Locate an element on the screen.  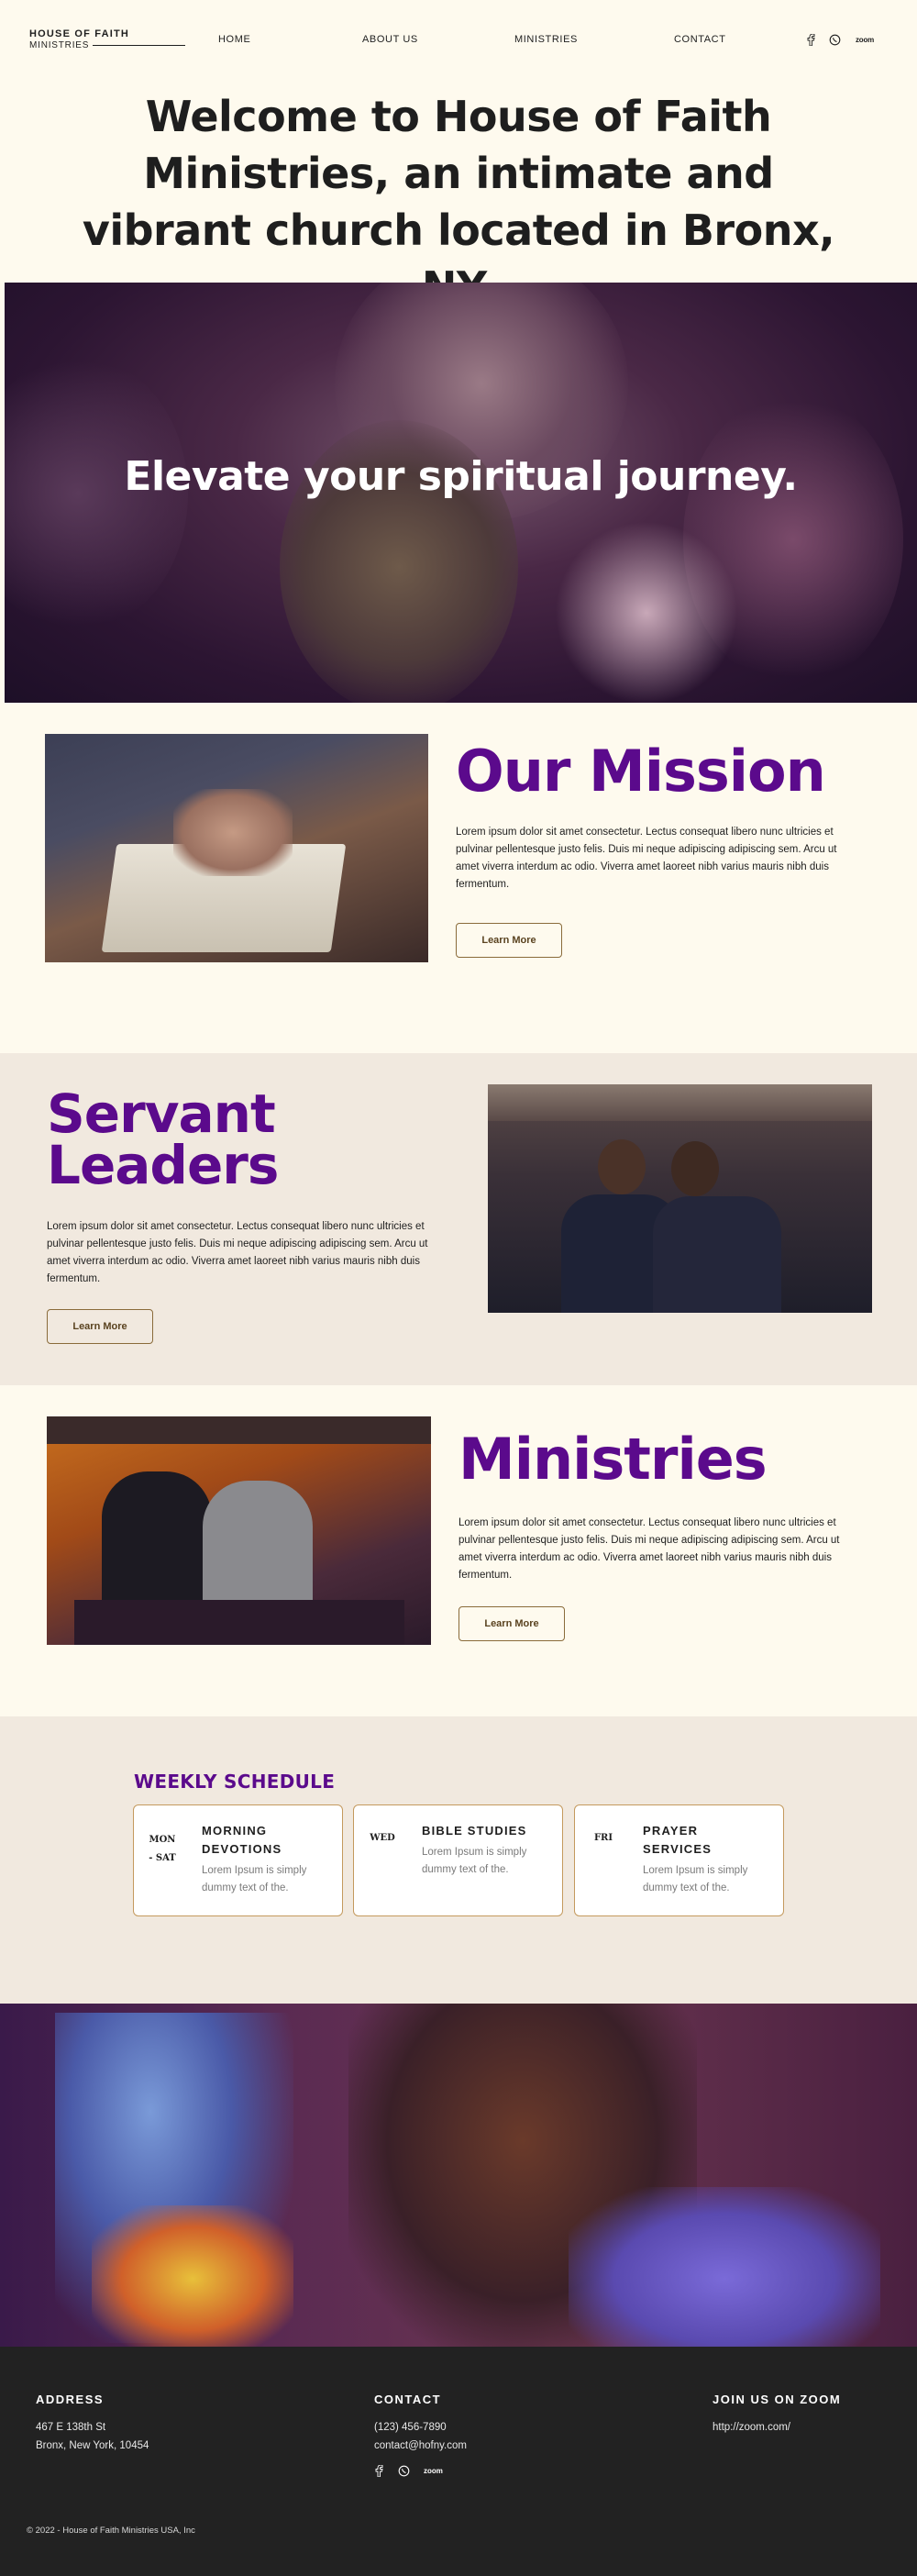
mission-learn-more-button: Learn More is located at coordinates (509, 940).